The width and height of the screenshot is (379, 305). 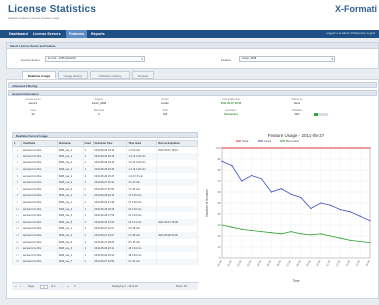 What do you see at coordinates (219, 203) in the screenshot?
I see `y-tick-label: 50` at bounding box center [219, 203].